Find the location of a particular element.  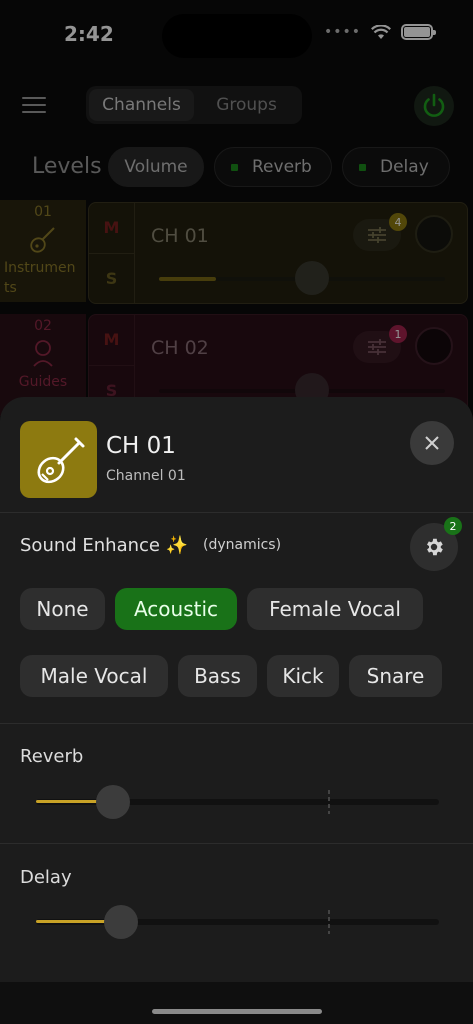

mute-solo: M S is located at coordinates (112, 253).